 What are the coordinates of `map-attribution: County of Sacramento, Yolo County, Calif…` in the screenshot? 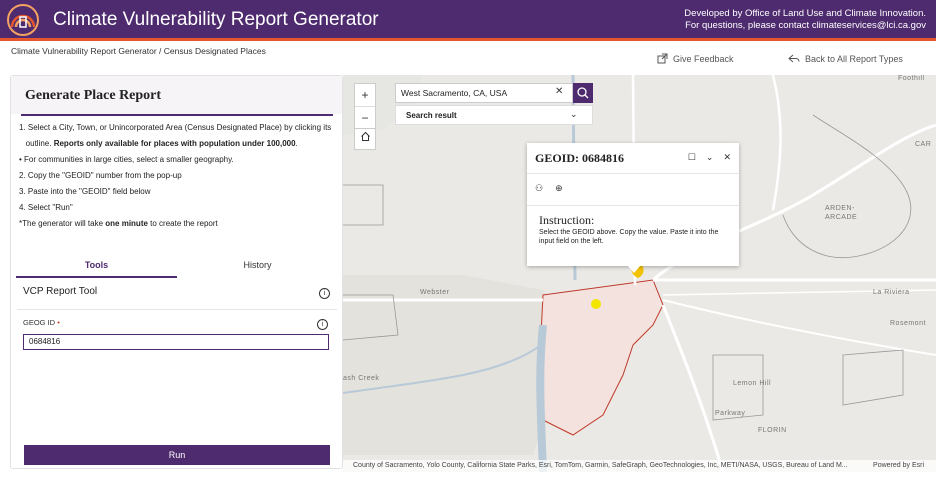 It's located at (639, 466).